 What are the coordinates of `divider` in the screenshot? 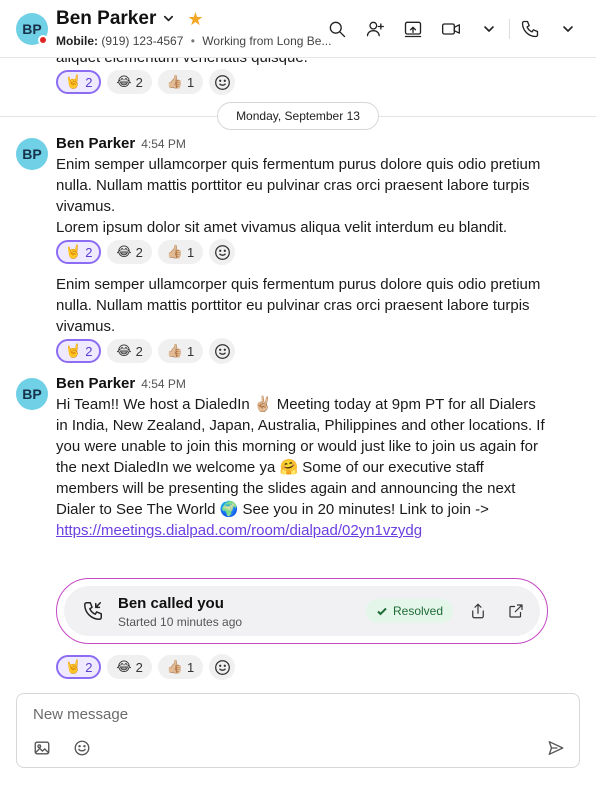 It's located at (509, 29).